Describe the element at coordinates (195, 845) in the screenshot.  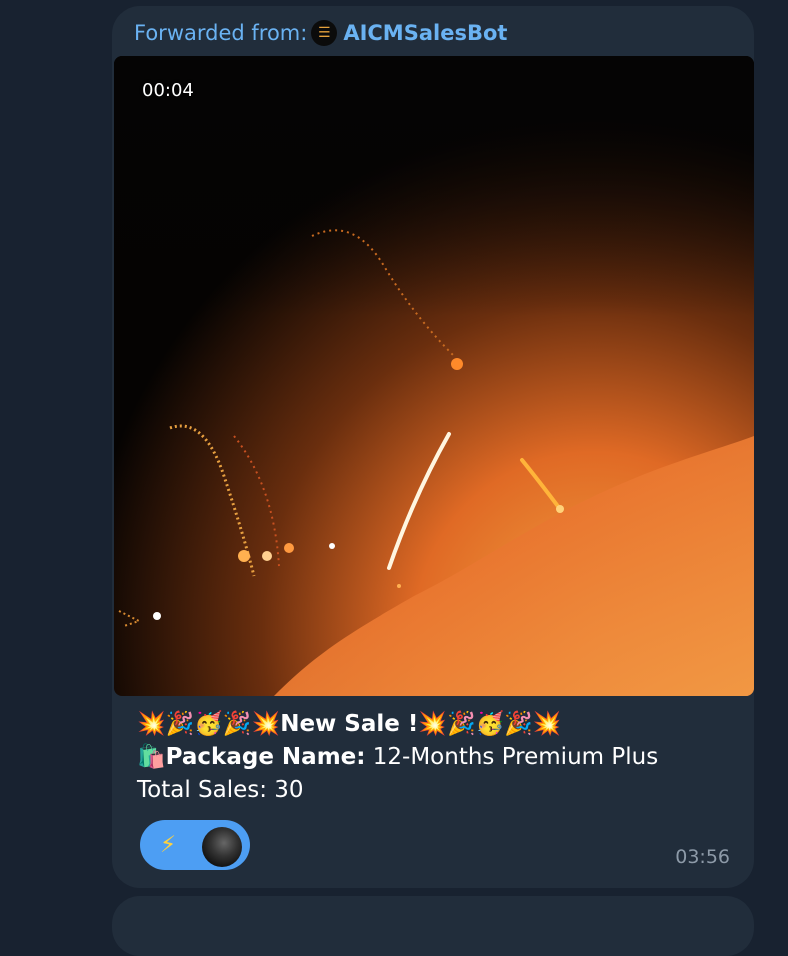
I see `reaction-chip: ⚡` at that location.